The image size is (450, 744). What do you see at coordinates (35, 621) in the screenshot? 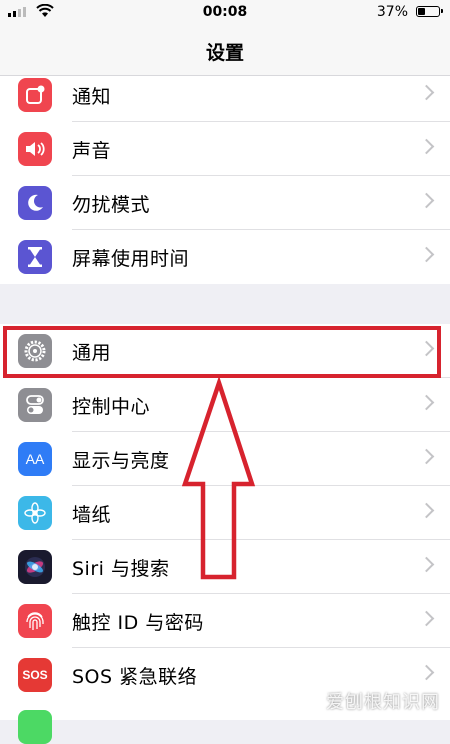
I see `fingerprint-icon` at bounding box center [35, 621].